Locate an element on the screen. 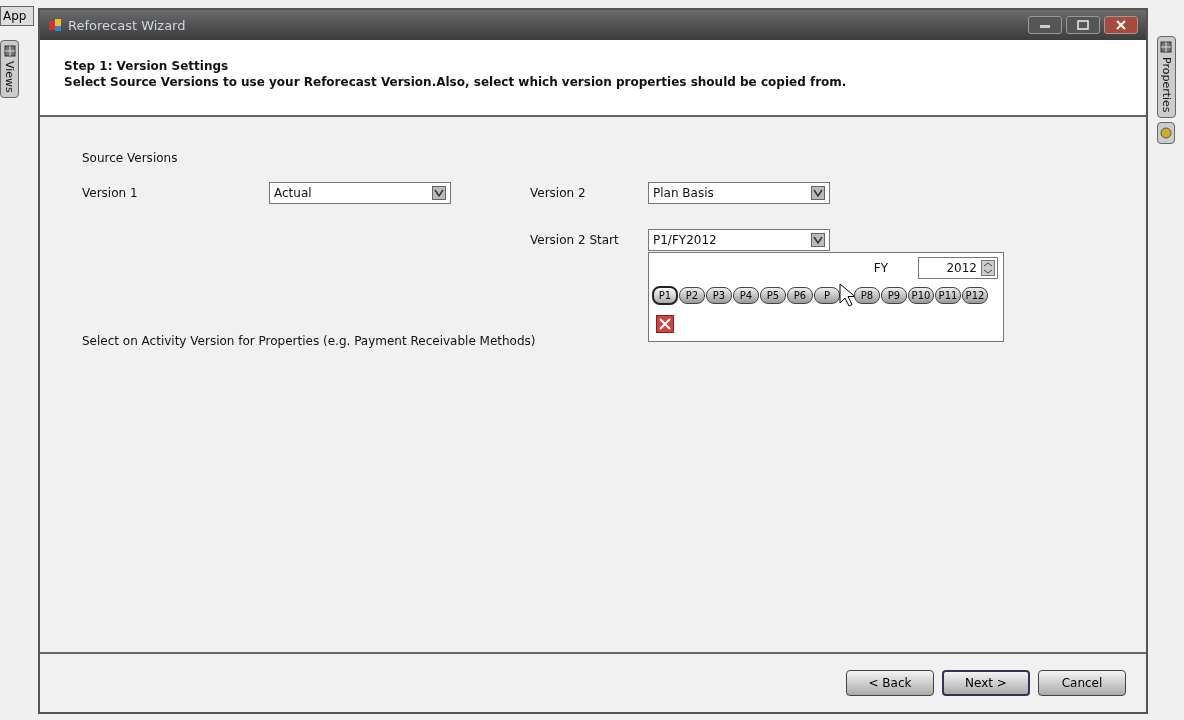  step-instruction: Select Source Versions to use your Reforecast Version.Also, select which version properties should be copied from. is located at coordinates (456, 82).